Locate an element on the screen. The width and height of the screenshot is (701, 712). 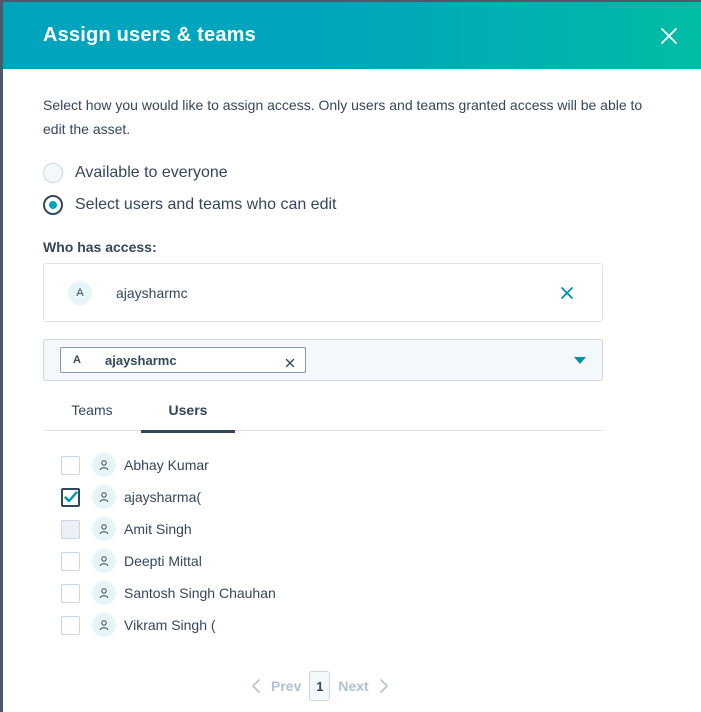
access-list: A ajaysharmc is located at coordinates (323, 292).